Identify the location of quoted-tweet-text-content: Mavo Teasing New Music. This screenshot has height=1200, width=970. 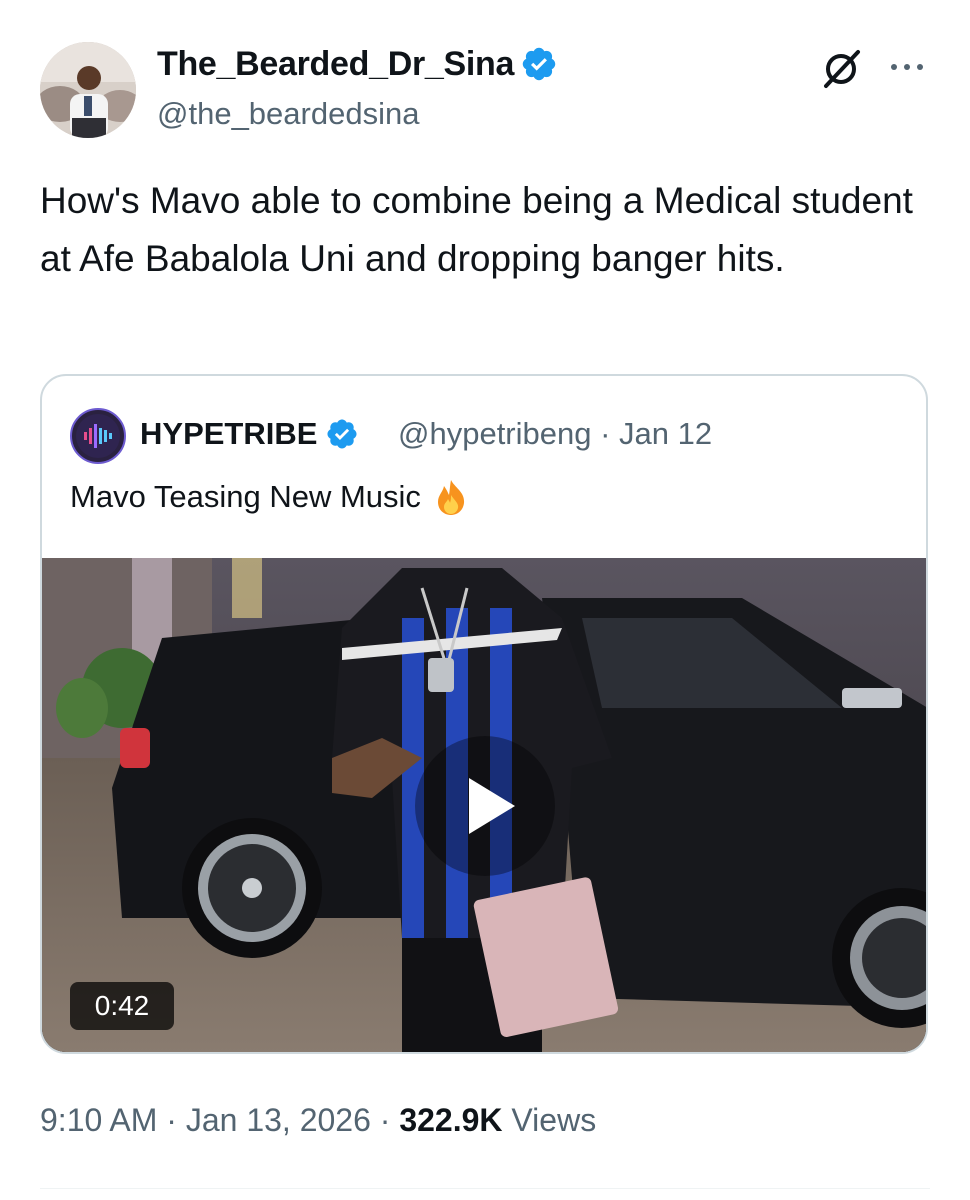
(245, 496).